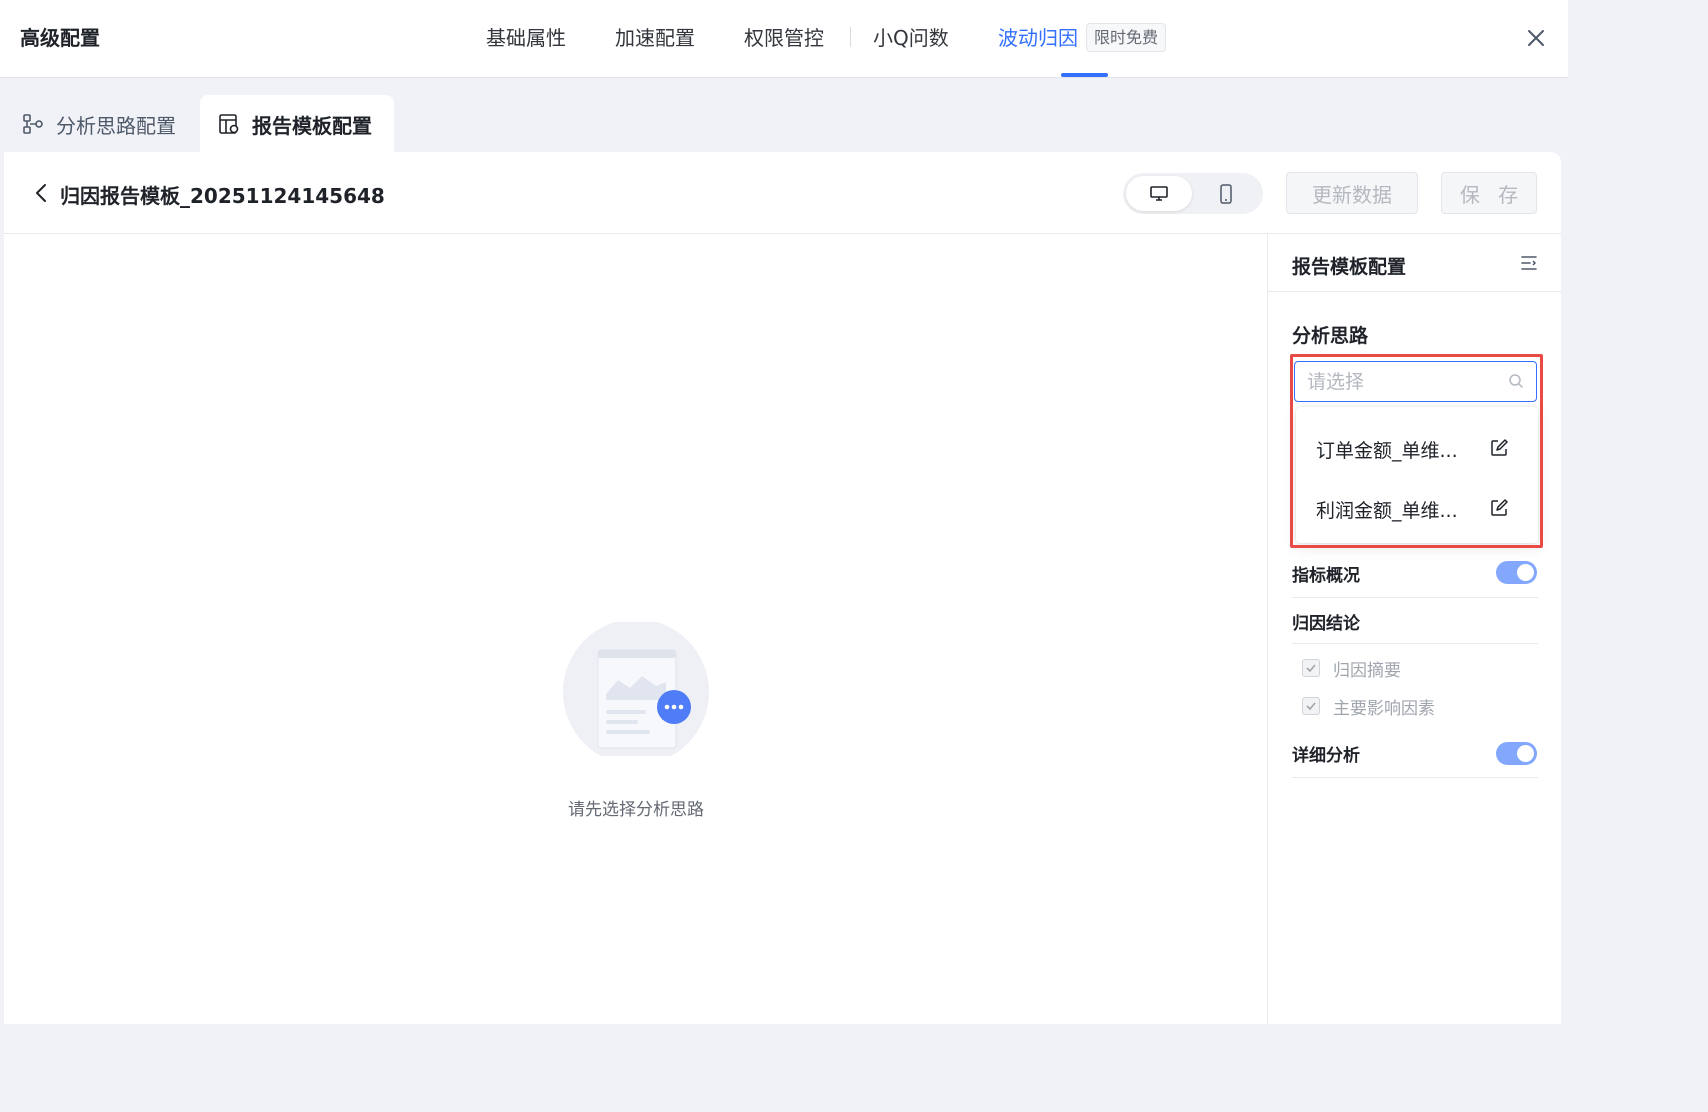 The image size is (1708, 1112). Describe the element at coordinates (636, 689) in the screenshot. I see `empty-state-illustration` at that location.